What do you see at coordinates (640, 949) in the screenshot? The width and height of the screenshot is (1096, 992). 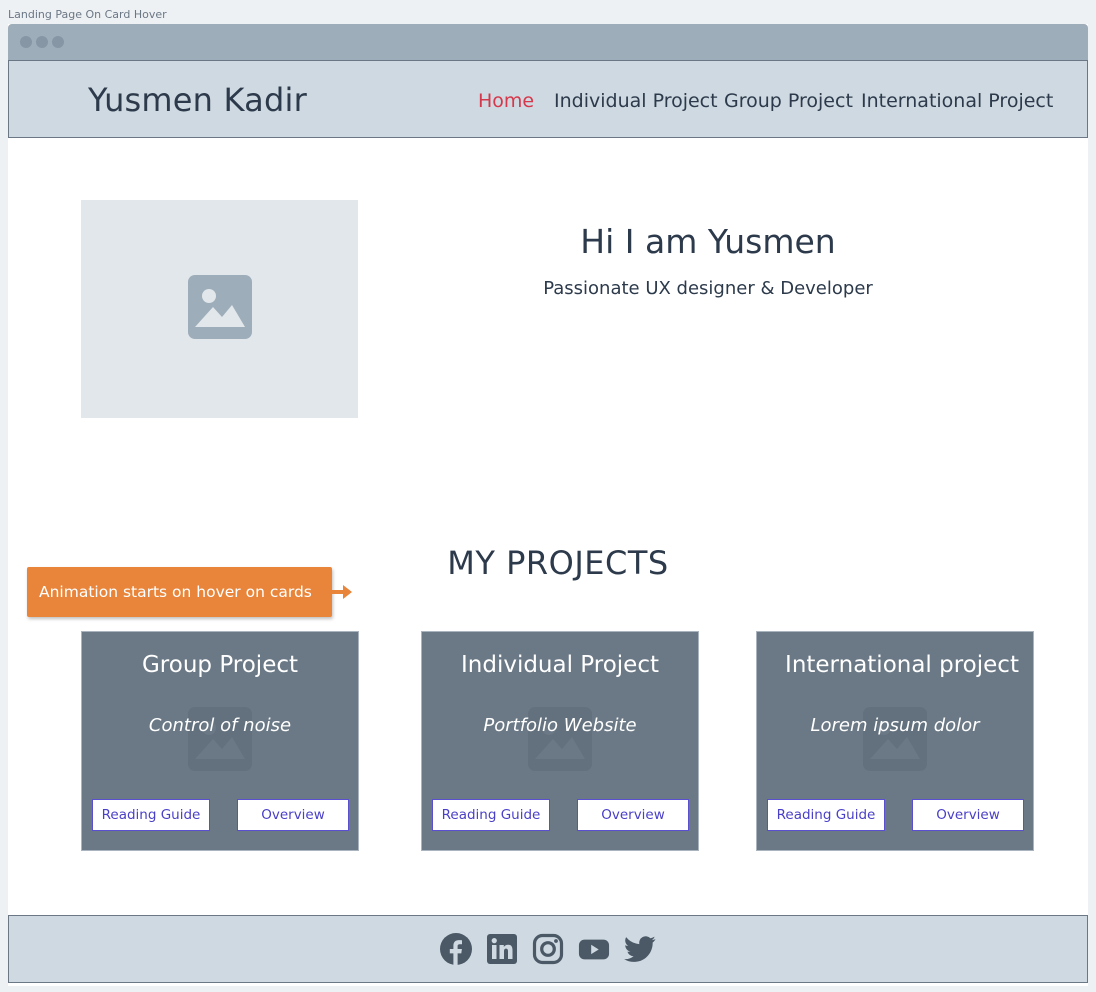 I see `twitter-icon` at bounding box center [640, 949].